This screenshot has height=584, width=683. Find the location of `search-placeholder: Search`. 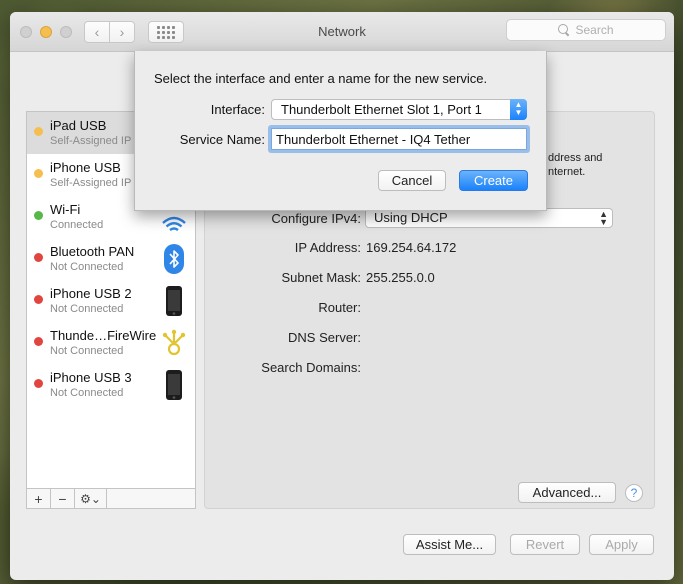

search-placeholder: Search is located at coordinates (594, 30).